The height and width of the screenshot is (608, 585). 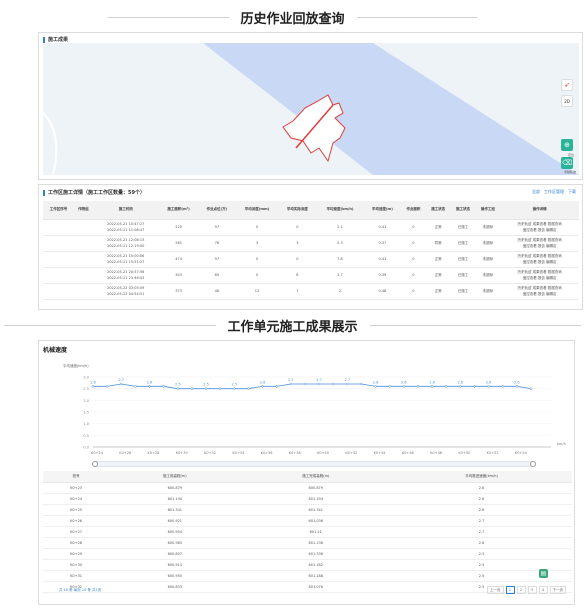 What do you see at coordinates (314, 464) in the screenshot?
I see `chart-zoom-slider` at bounding box center [314, 464].